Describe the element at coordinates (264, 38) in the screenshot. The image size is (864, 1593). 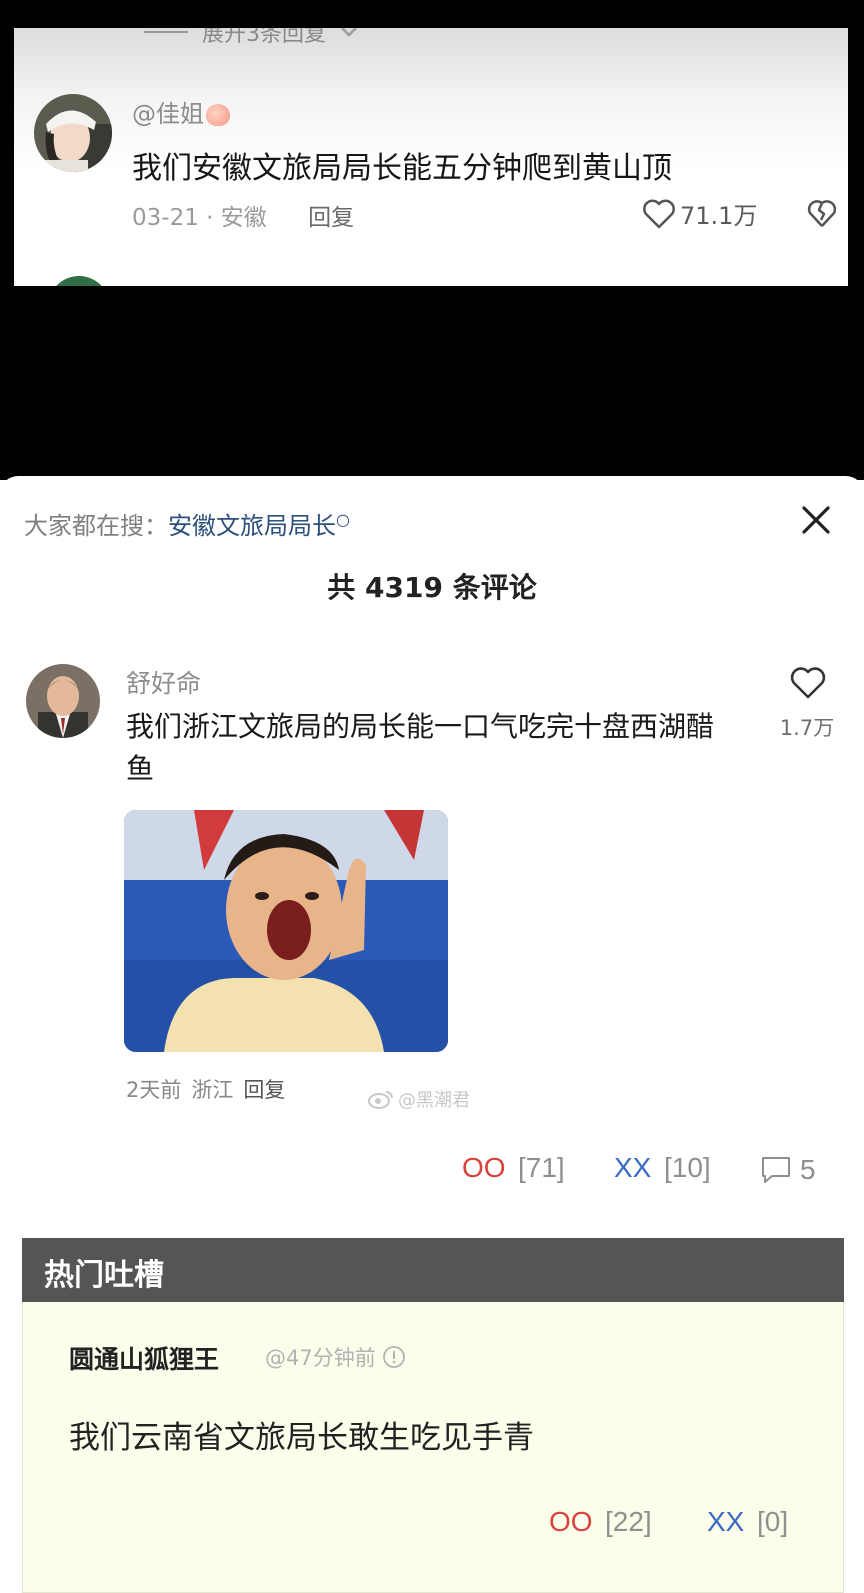
I see `expand-replies-label: 展开3条回复` at that location.